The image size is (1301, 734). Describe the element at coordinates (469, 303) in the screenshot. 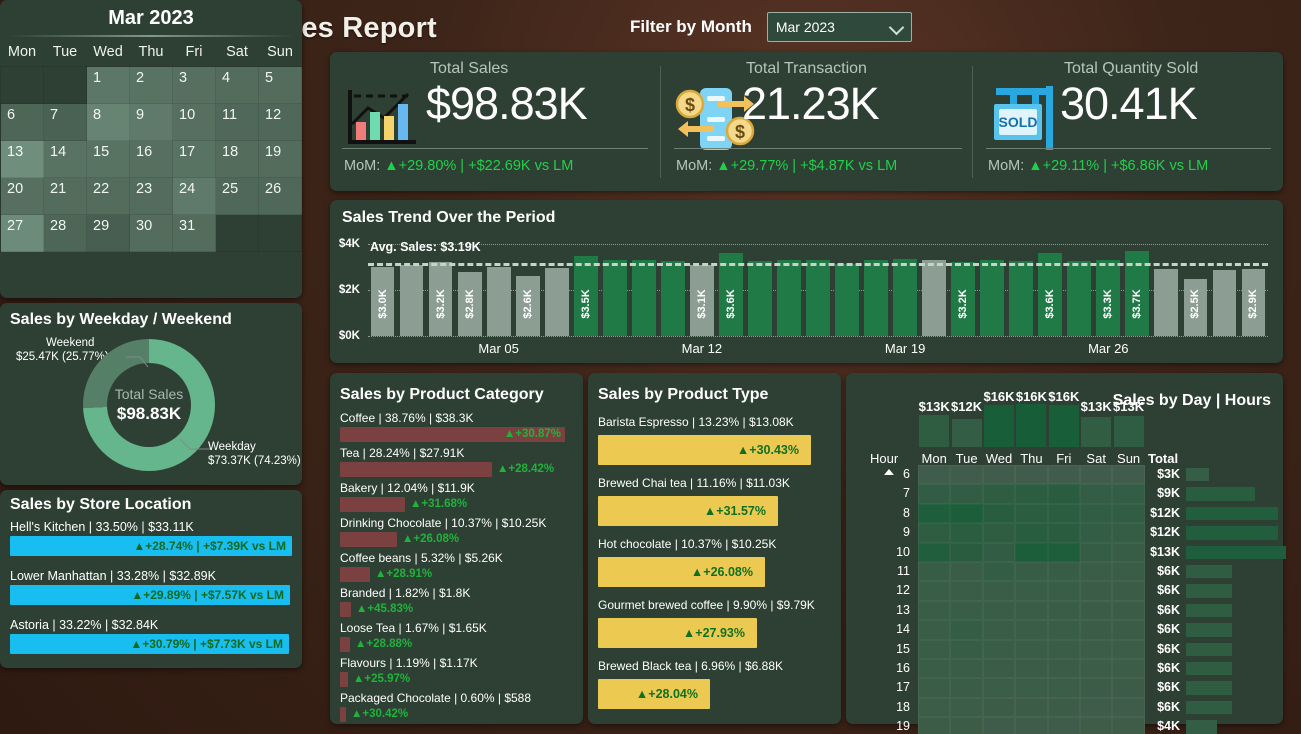

I see `trend-bar: $2.8K` at that location.